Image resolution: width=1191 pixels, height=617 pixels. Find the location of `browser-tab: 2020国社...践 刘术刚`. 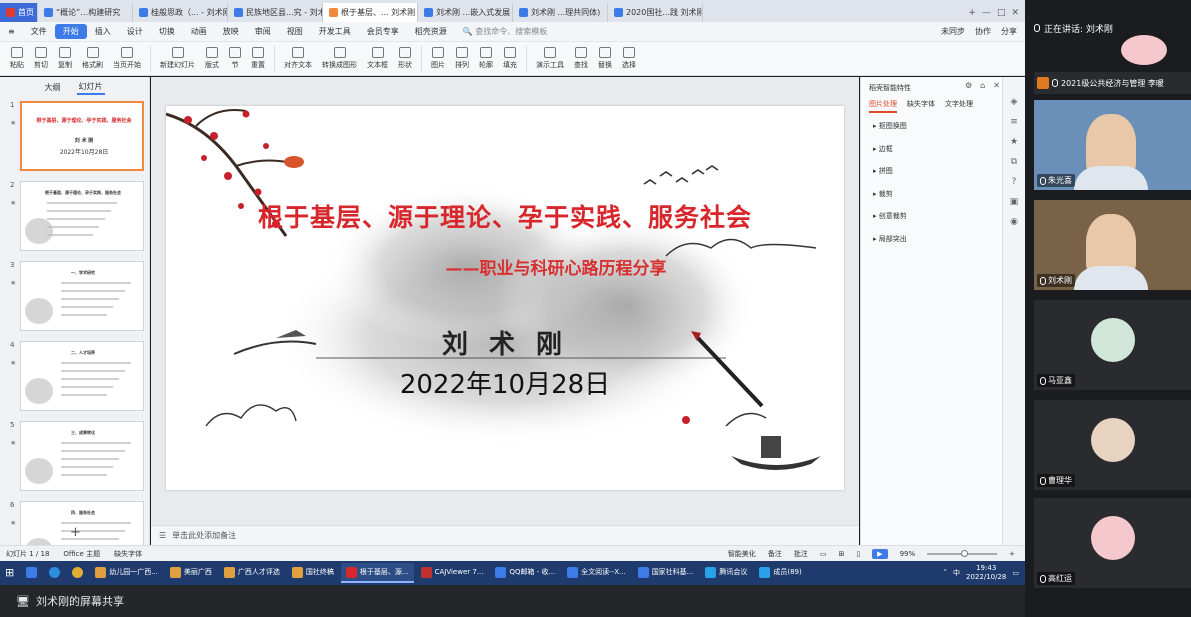

browser-tab: 2020国社...践 刘术刚 is located at coordinates (655, 12).